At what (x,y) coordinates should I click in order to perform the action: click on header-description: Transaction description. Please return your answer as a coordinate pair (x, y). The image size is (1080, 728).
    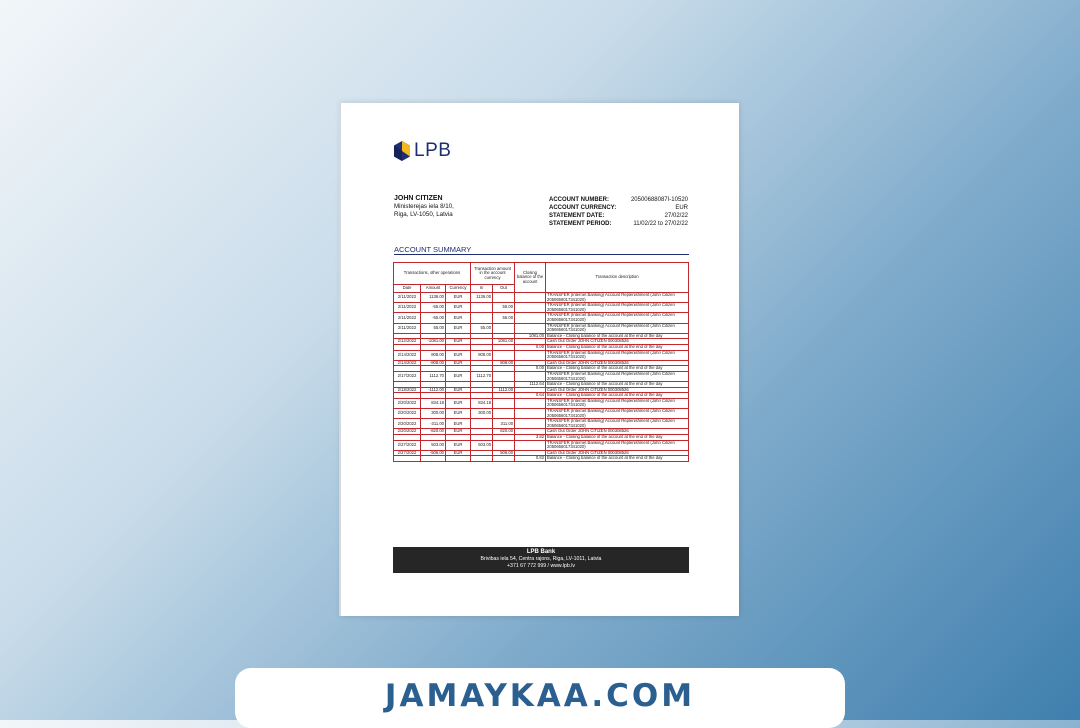
    Looking at the image, I should click on (617, 277).